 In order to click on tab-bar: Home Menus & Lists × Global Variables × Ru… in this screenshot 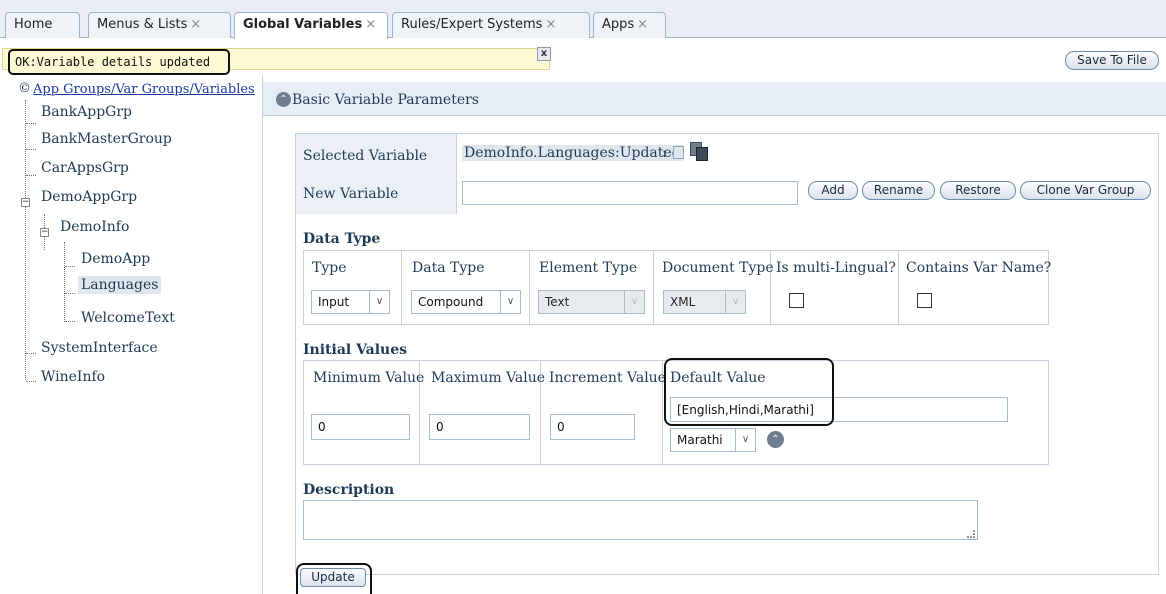, I will do `click(583, 19)`.